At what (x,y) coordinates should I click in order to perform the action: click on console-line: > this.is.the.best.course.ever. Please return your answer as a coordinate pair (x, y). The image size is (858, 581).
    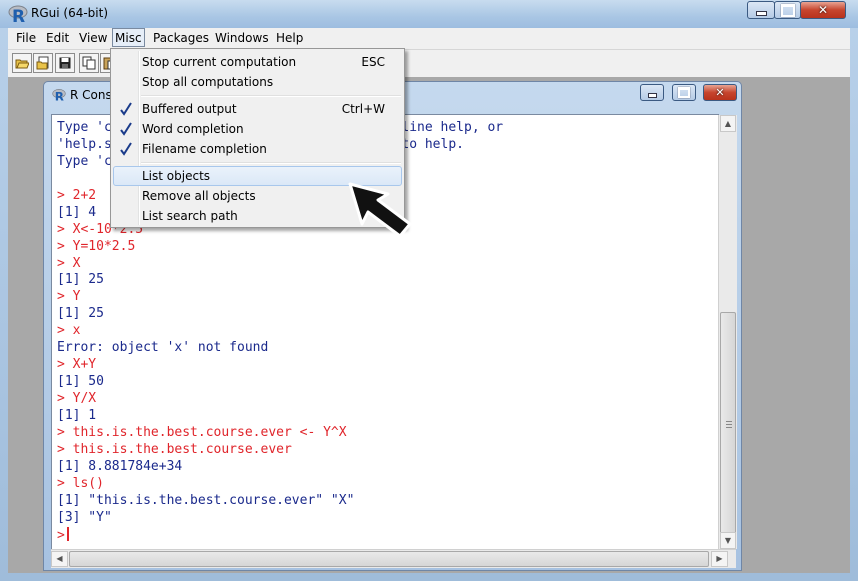
    Looking at the image, I should click on (174, 449).